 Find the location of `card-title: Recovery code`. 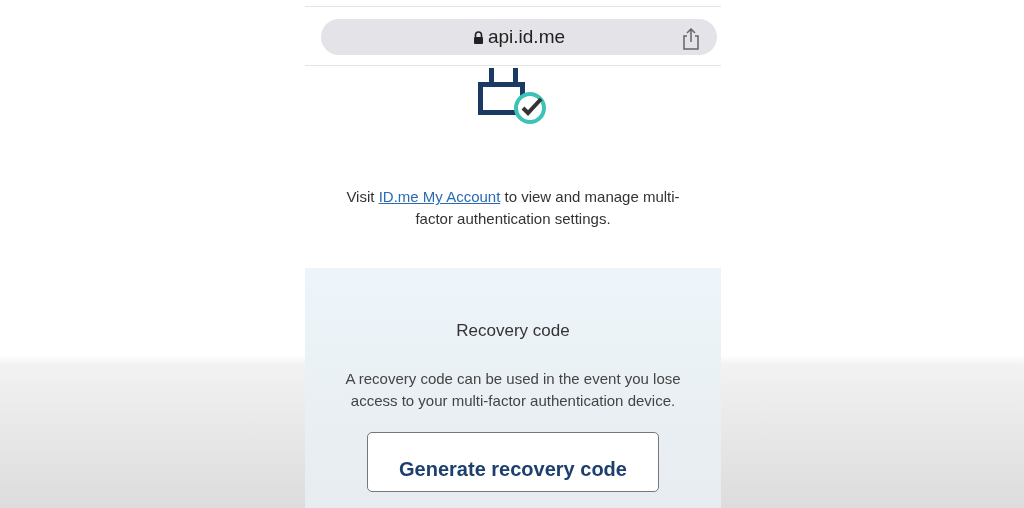

card-title: Recovery code is located at coordinates (513, 331).